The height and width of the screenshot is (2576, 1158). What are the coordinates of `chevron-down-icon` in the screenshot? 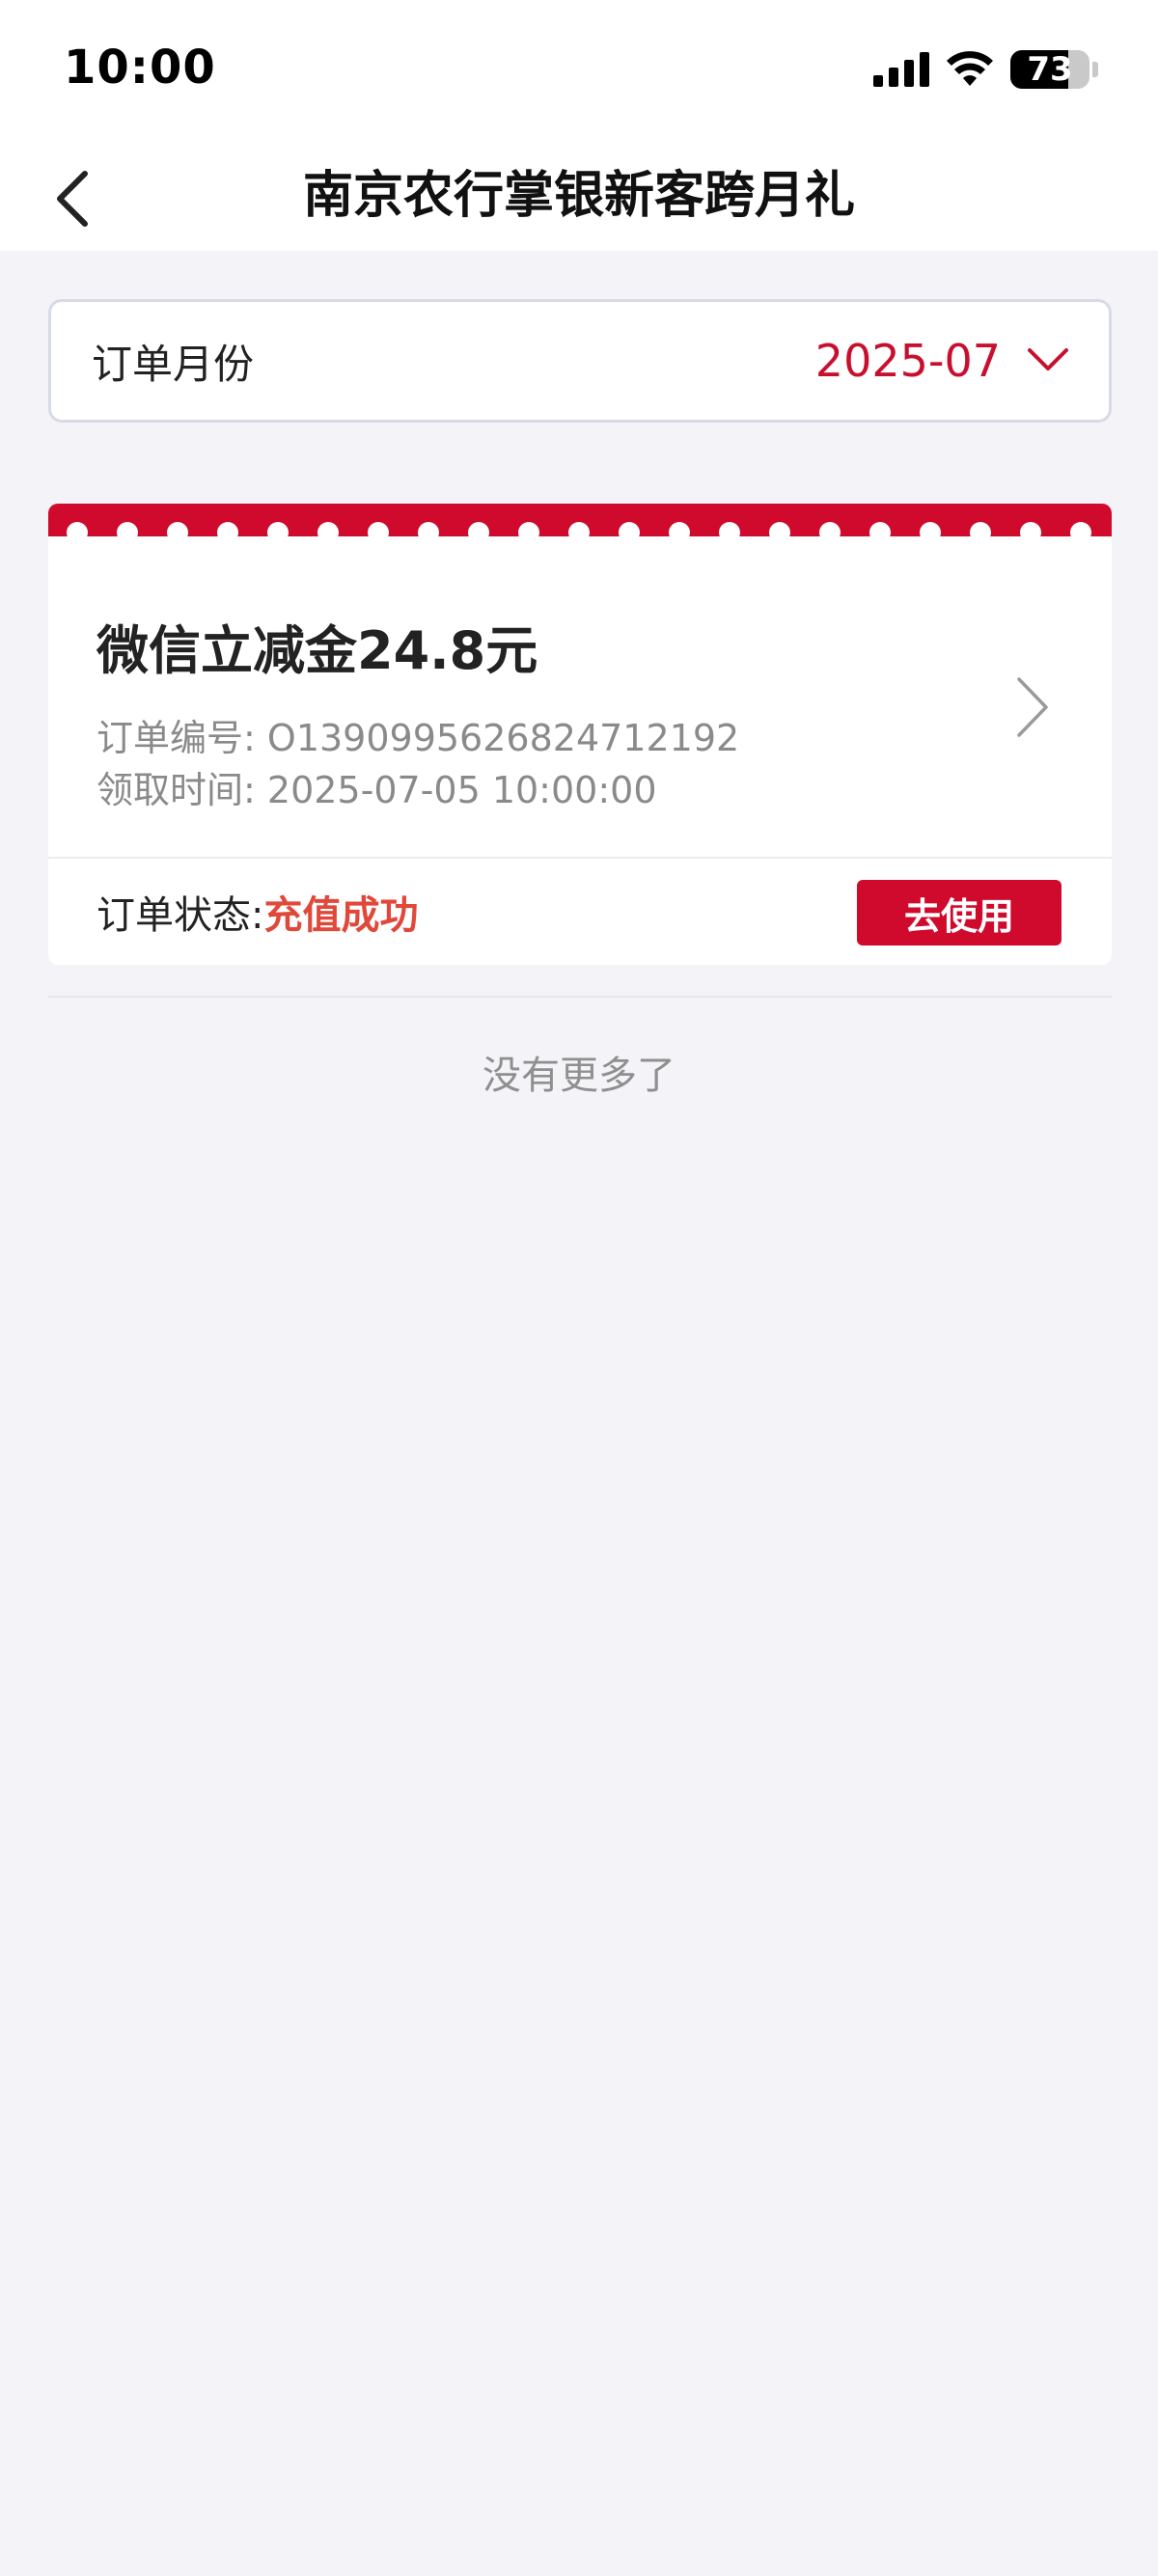 It's located at (1048, 359).